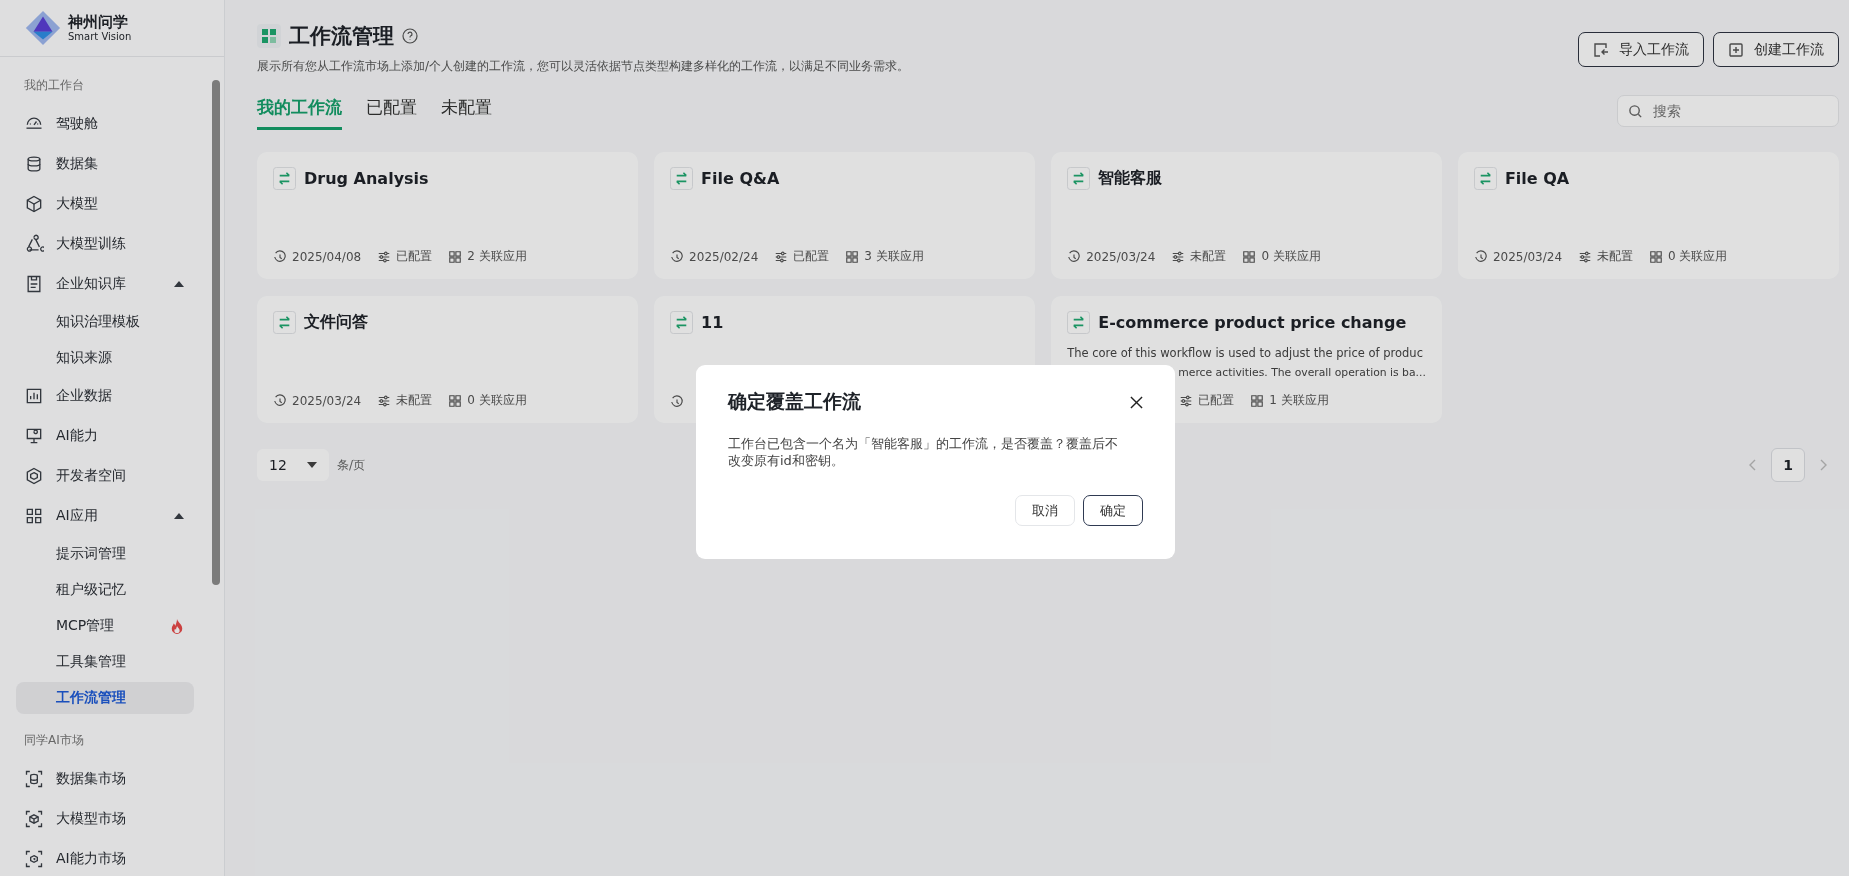 The image size is (1849, 876). Describe the element at coordinates (1537, 178) in the screenshot. I see `card-title: File QA` at that location.